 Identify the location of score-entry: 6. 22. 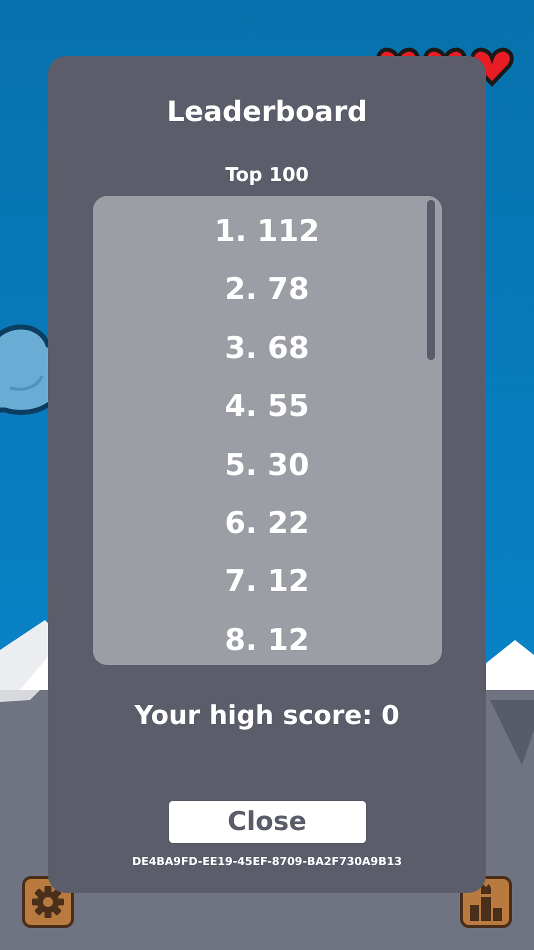
(267, 523).